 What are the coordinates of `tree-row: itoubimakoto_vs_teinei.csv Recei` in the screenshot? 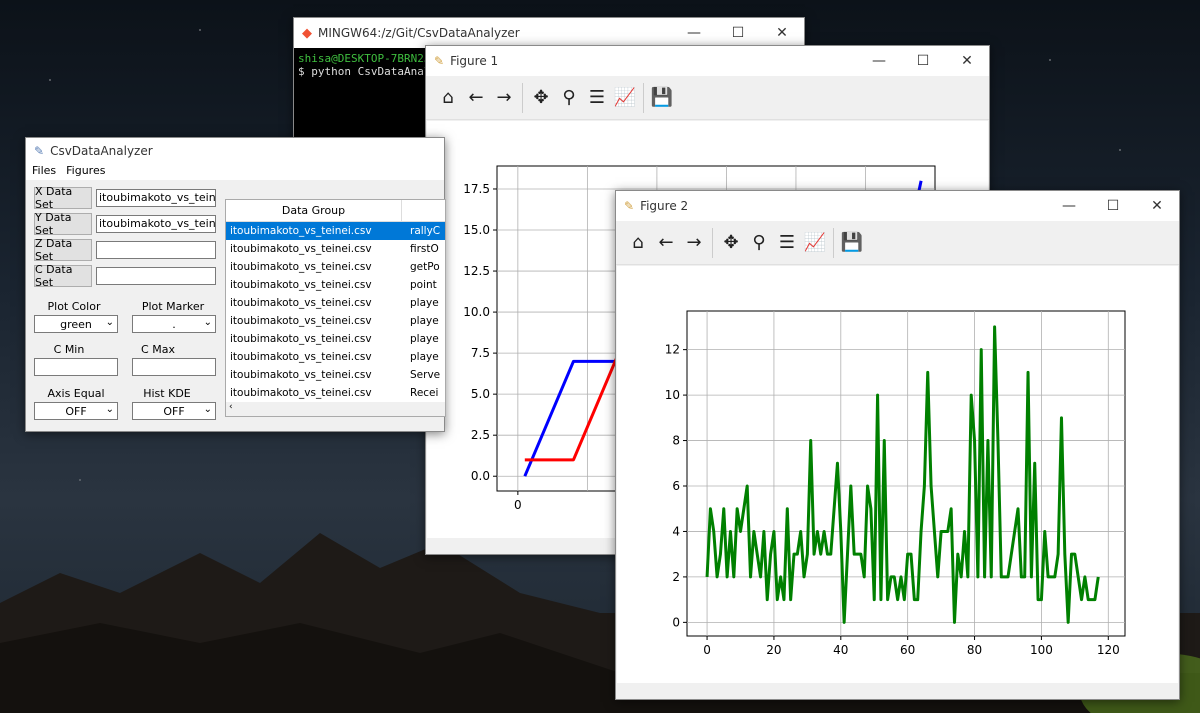 It's located at (335, 393).